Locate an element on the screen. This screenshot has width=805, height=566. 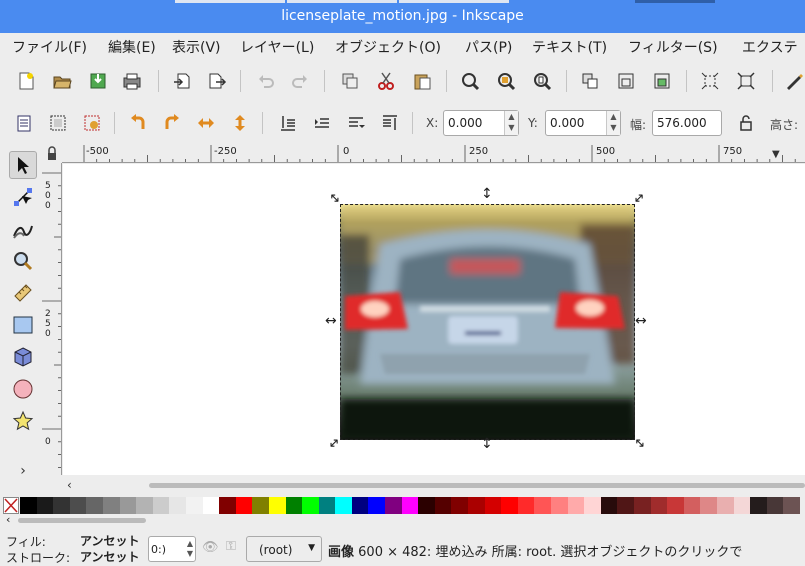
menu-view: 表示(V) is located at coordinates (196, 47).